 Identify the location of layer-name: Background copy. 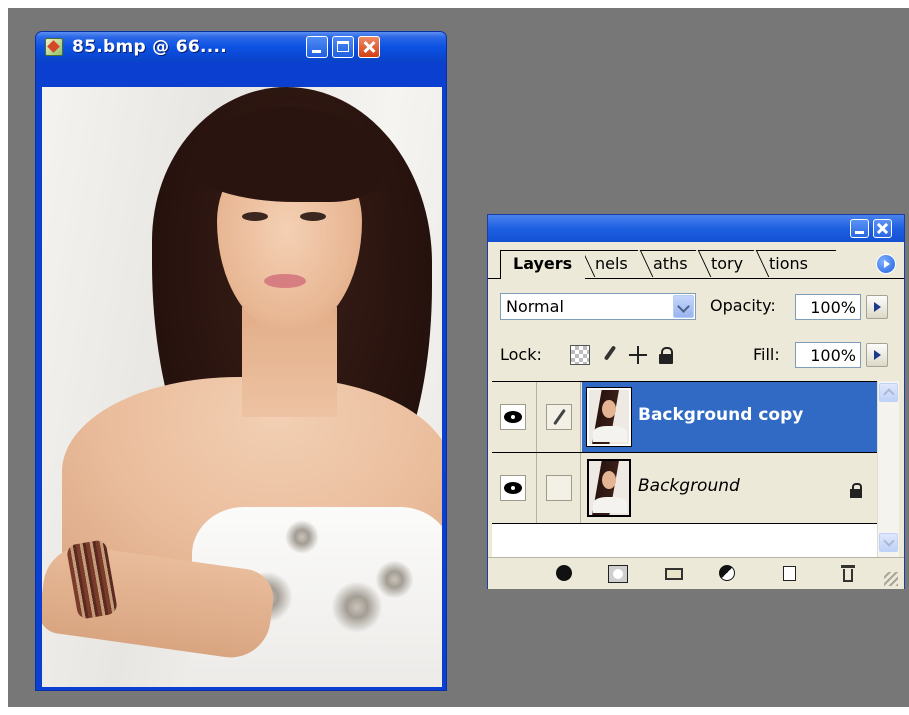
(720, 415).